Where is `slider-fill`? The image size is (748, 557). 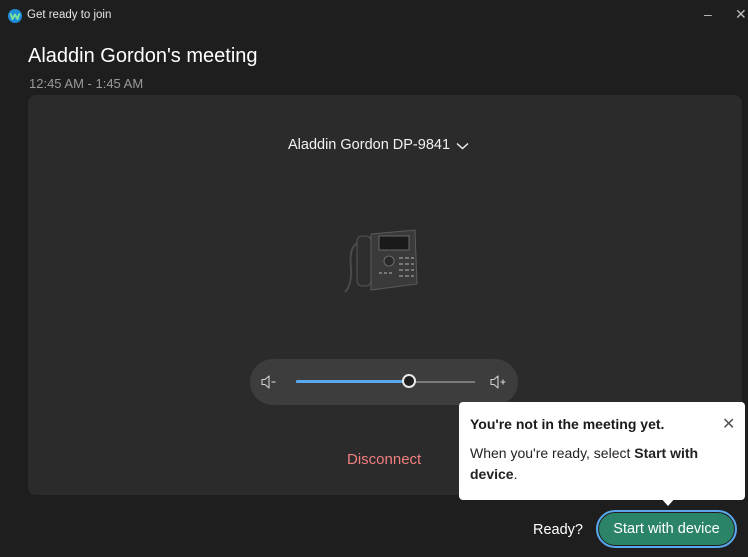 slider-fill is located at coordinates (353, 381).